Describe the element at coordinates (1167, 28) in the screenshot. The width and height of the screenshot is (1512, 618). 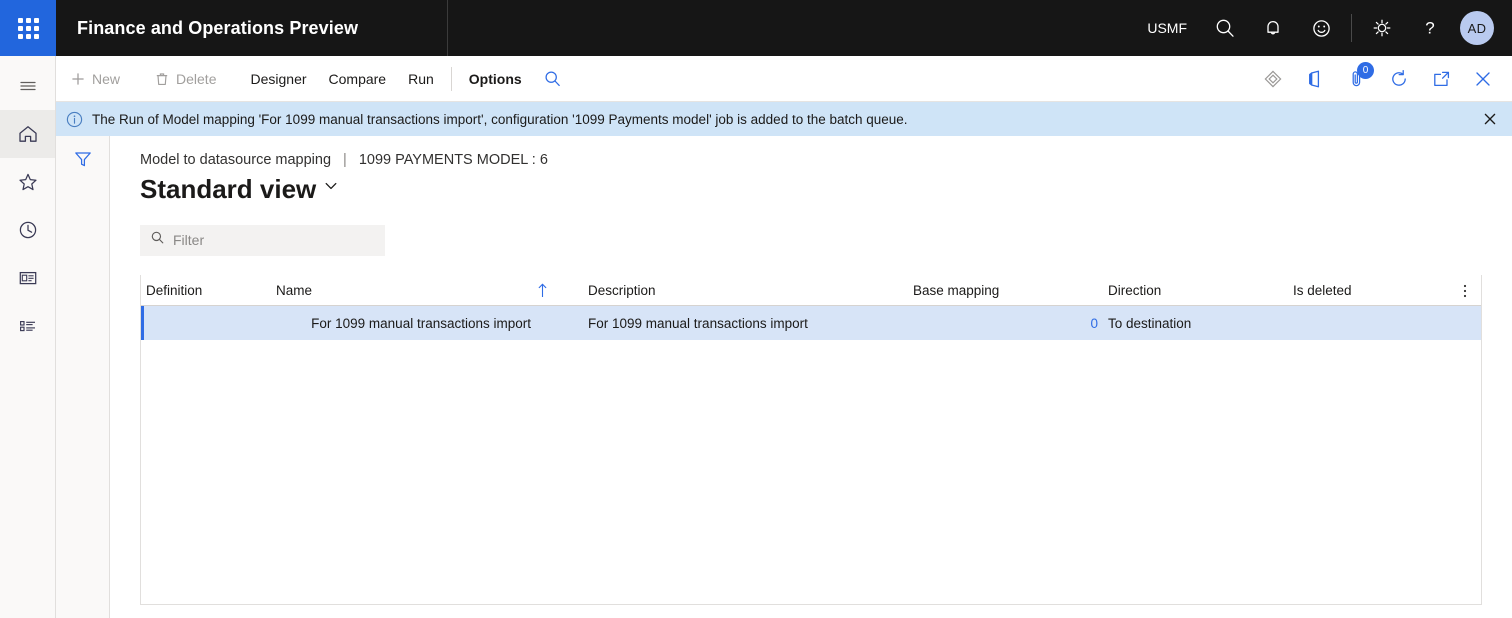
I see `company-selector: USMF` at that location.